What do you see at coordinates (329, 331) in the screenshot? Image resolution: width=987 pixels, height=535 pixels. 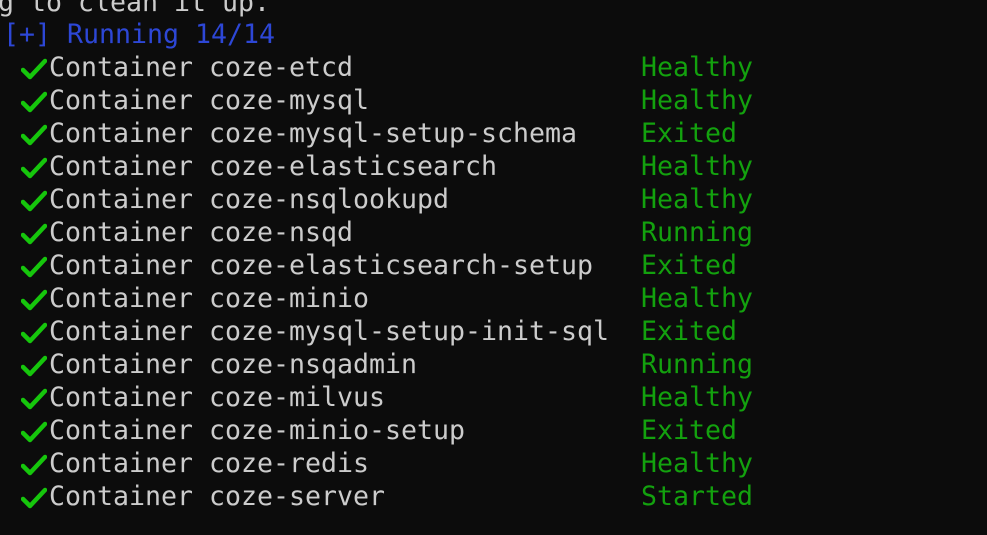 I see `container-label: Container coze-mysql-setup-init-sql` at bounding box center [329, 331].